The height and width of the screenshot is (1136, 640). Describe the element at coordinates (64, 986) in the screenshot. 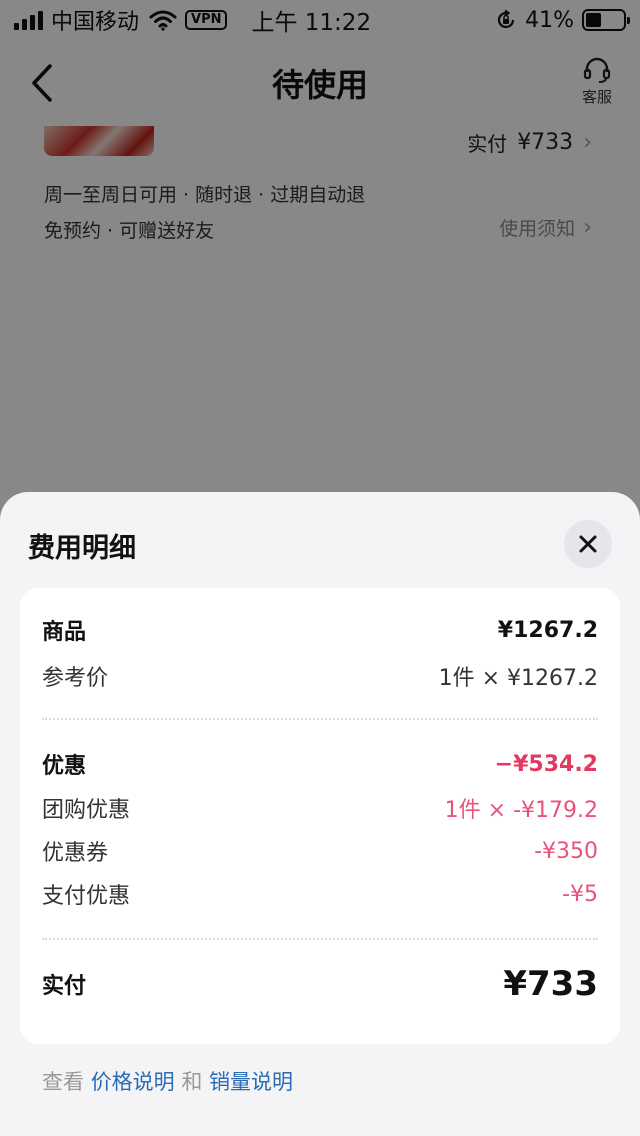

I see `total-label: 实付` at that location.